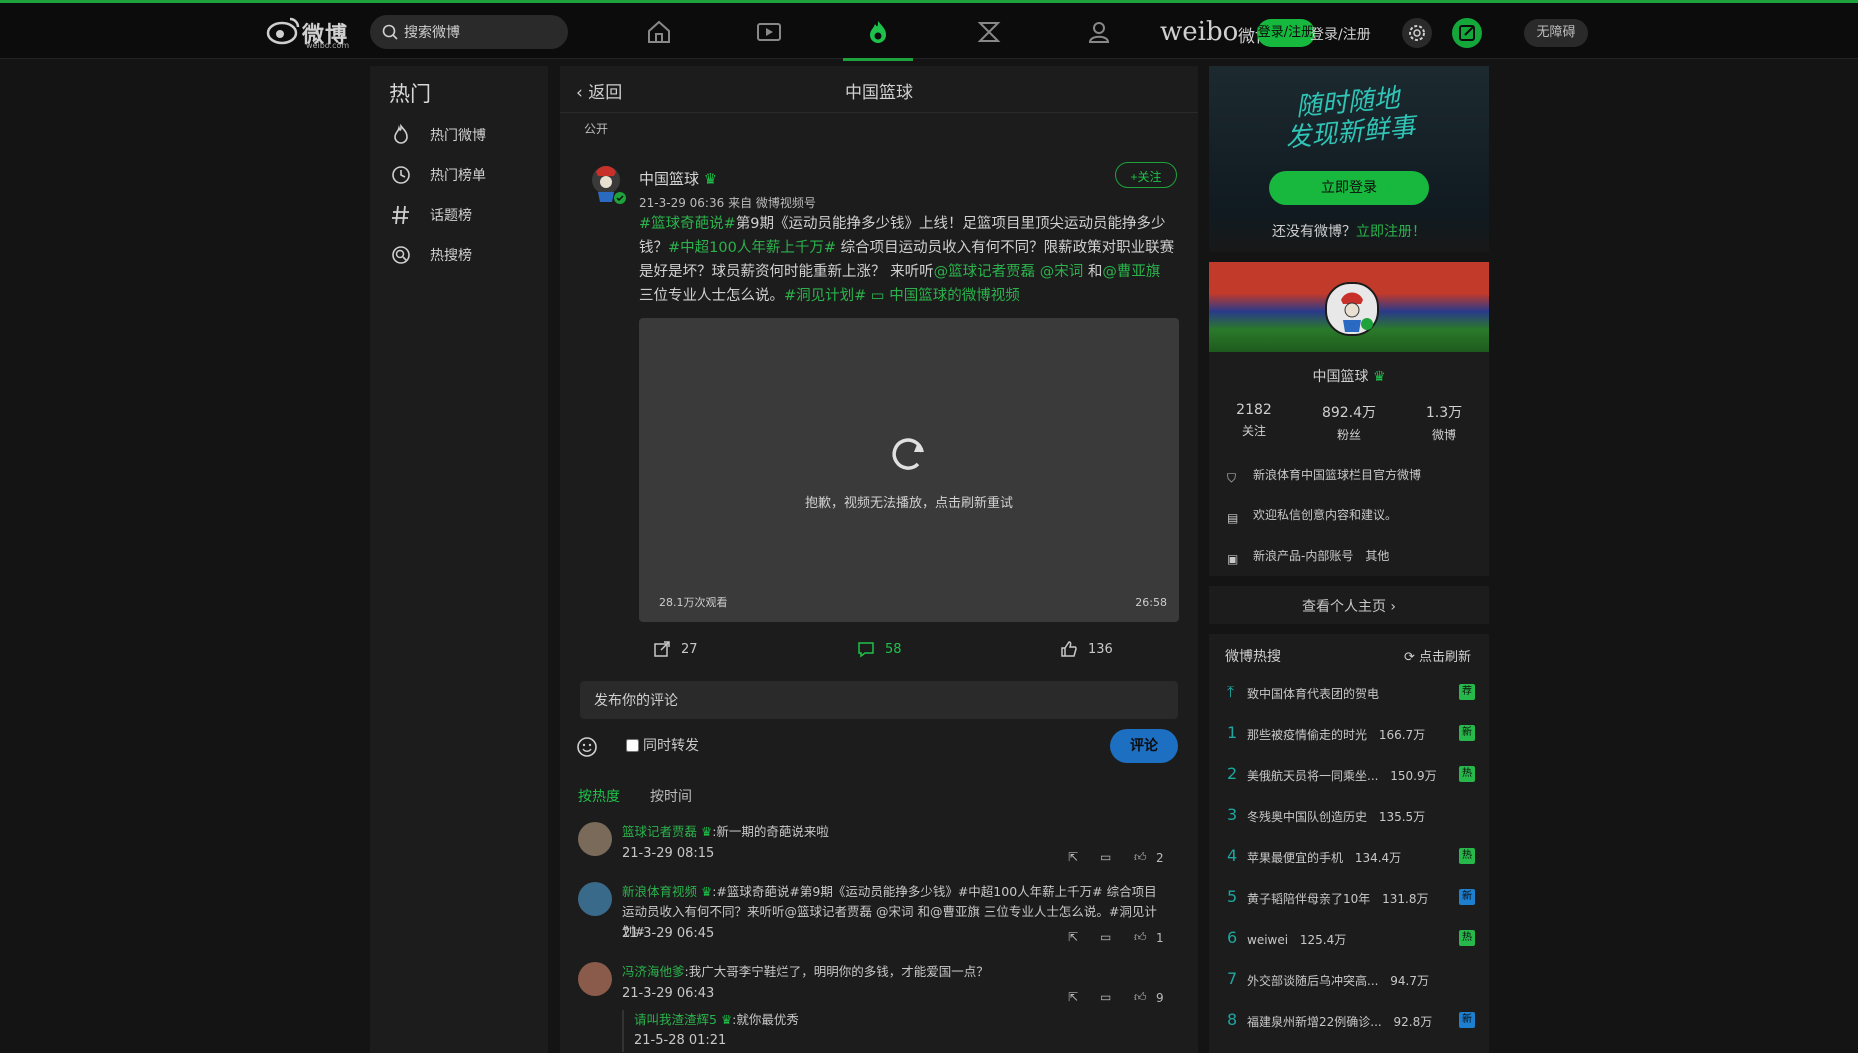 The image size is (1858, 1053). Describe the element at coordinates (1350, 693) in the screenshot. I see `hot-search-item: ⤒ 致中国体育代表团的贺电 荐` at that location.